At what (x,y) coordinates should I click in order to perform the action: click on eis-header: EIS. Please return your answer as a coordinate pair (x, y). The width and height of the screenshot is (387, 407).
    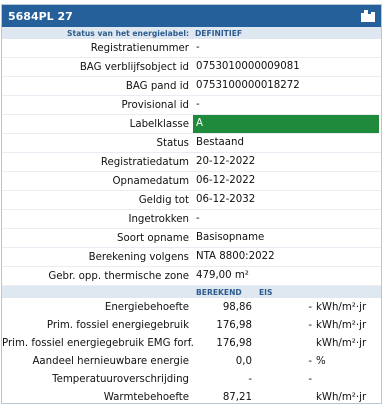
    Looking at the image, I should click on (266, 292).